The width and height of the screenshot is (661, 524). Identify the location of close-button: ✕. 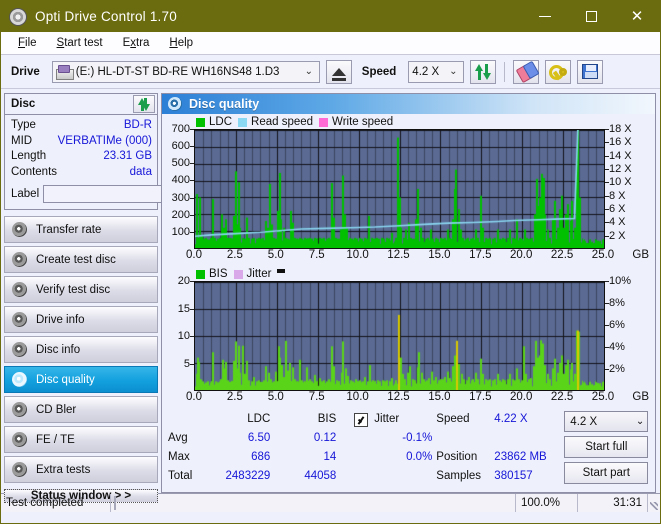
(637, 16).